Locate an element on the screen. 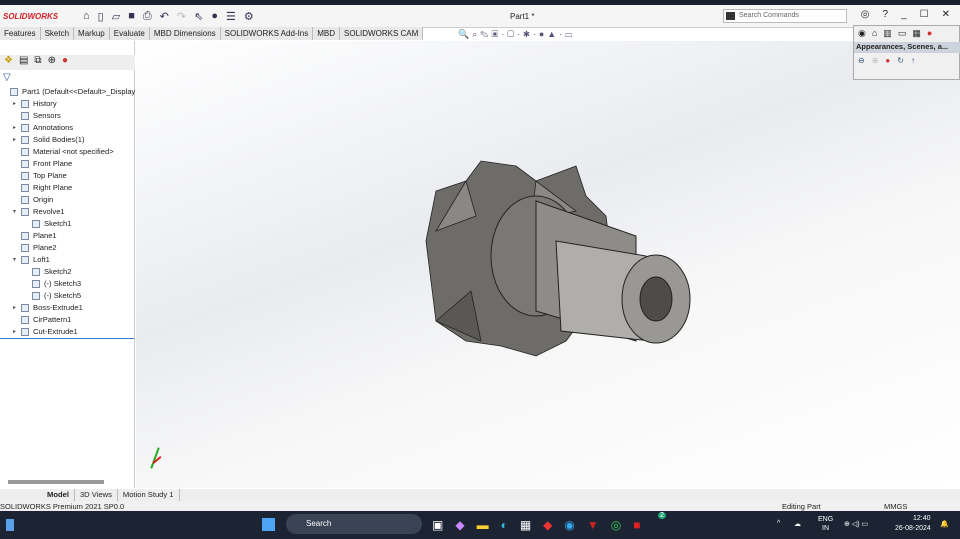 This screenshot has width=960, height=539. options-gear-icon: ⚙ is located at coordinates (249, 16).